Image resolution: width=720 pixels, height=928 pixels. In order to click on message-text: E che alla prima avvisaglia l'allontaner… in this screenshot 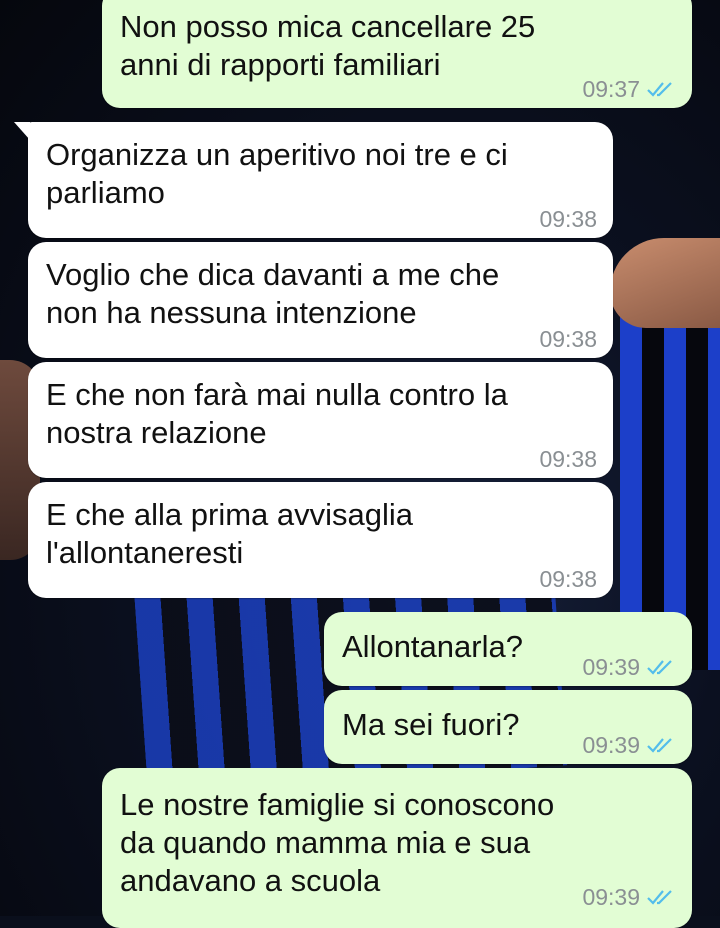, I will do `click(230, 533)`.